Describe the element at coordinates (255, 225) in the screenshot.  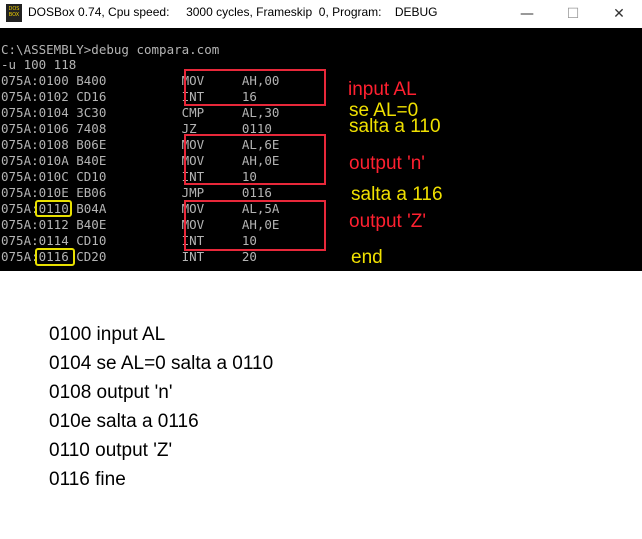
I see `highlight-box-output-z` at that location.